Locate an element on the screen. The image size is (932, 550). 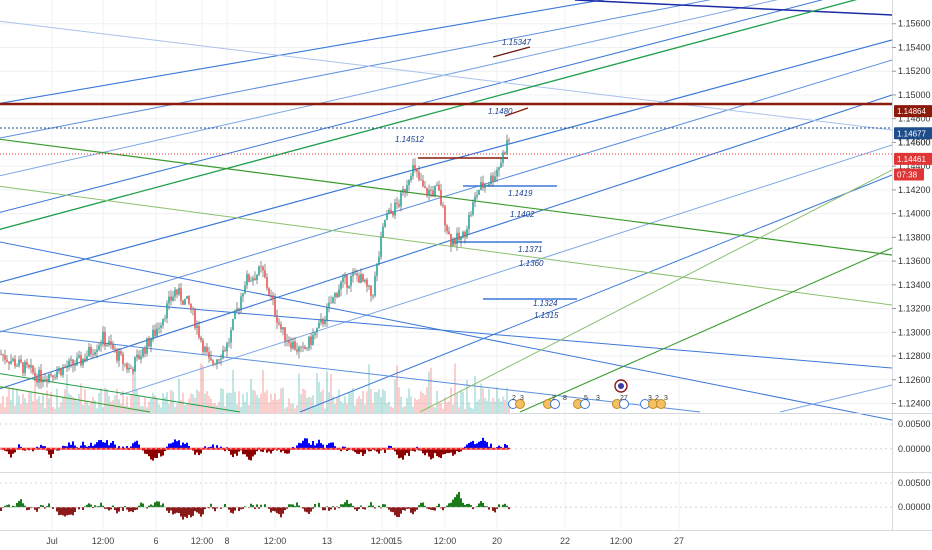
time-tick-label: 15 is located at coordinates (397, 541).